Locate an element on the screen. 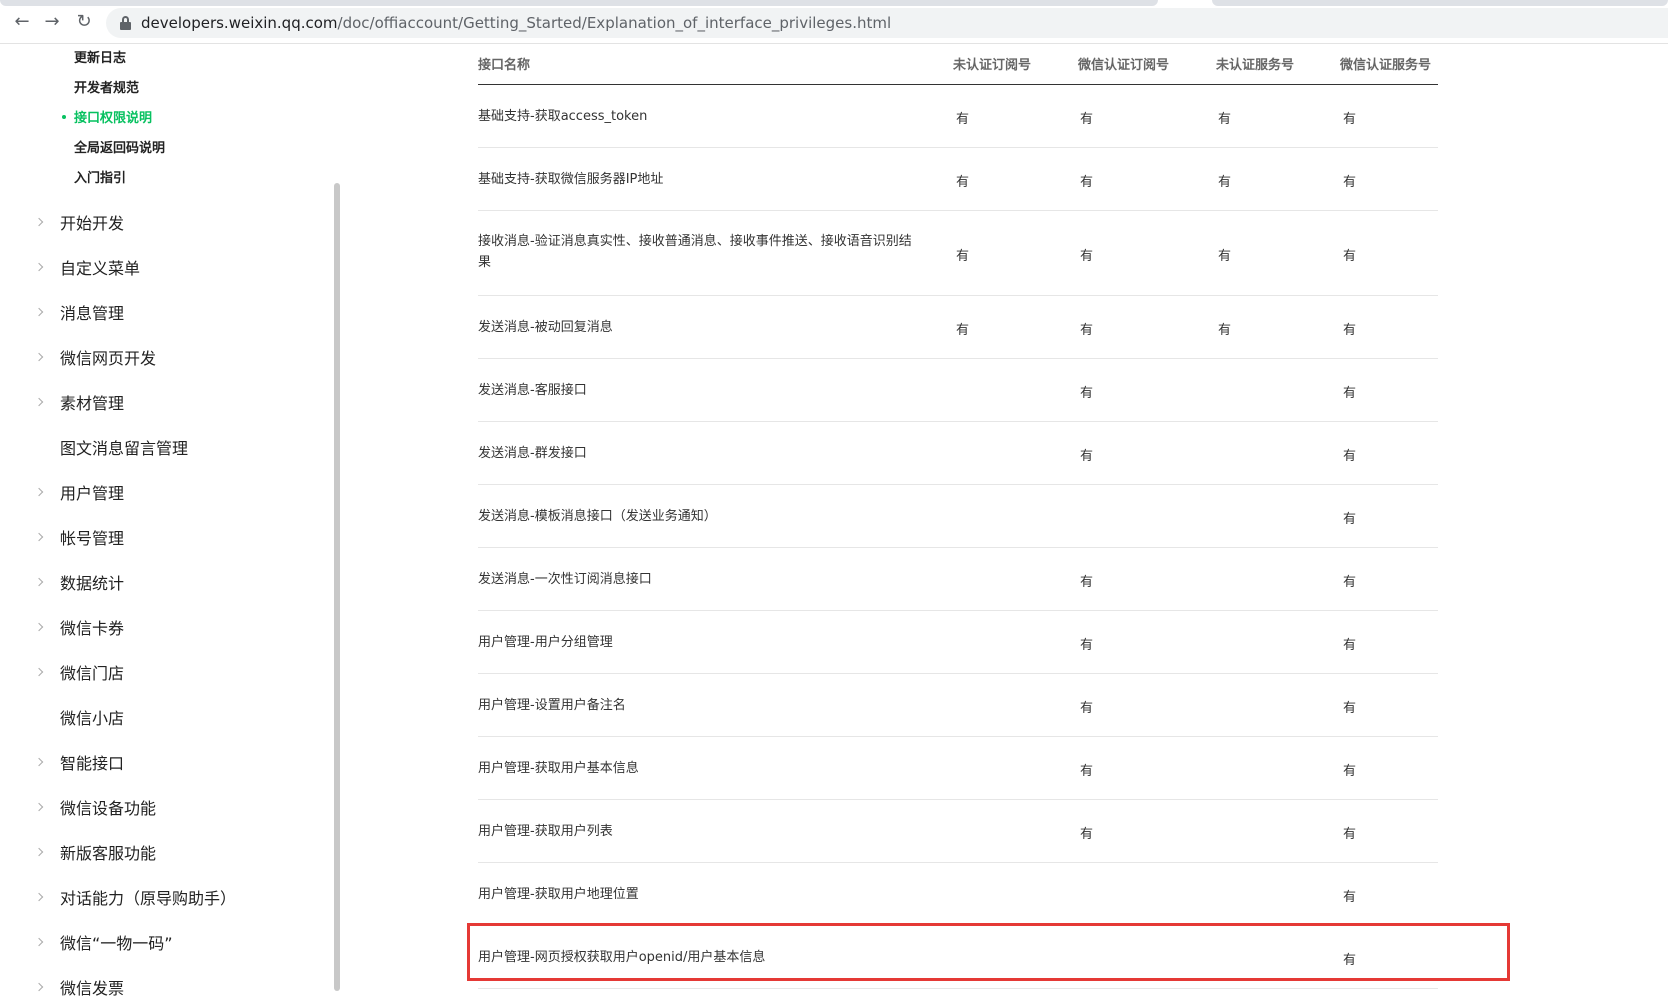  interface-name-cell: 基础支持-获取微信服务器IP地址 is located at coordinates (571, 179).